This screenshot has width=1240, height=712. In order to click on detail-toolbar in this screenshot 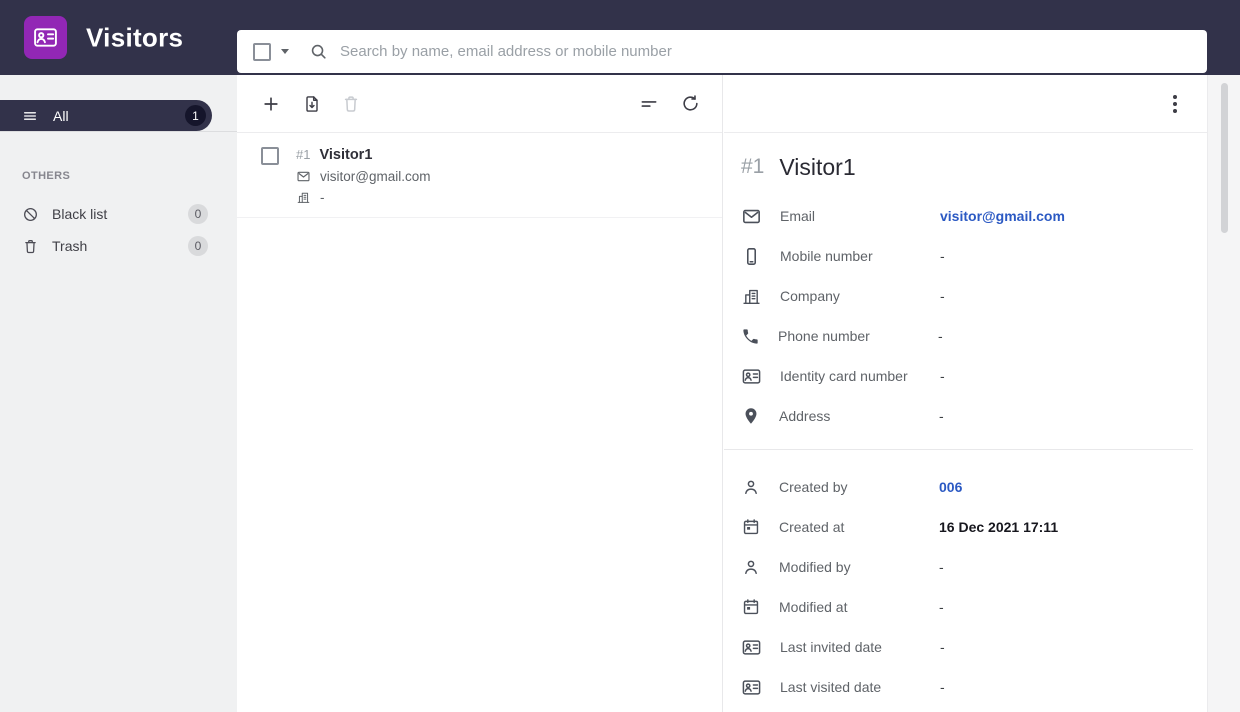, I will do `click(965, 104)`.